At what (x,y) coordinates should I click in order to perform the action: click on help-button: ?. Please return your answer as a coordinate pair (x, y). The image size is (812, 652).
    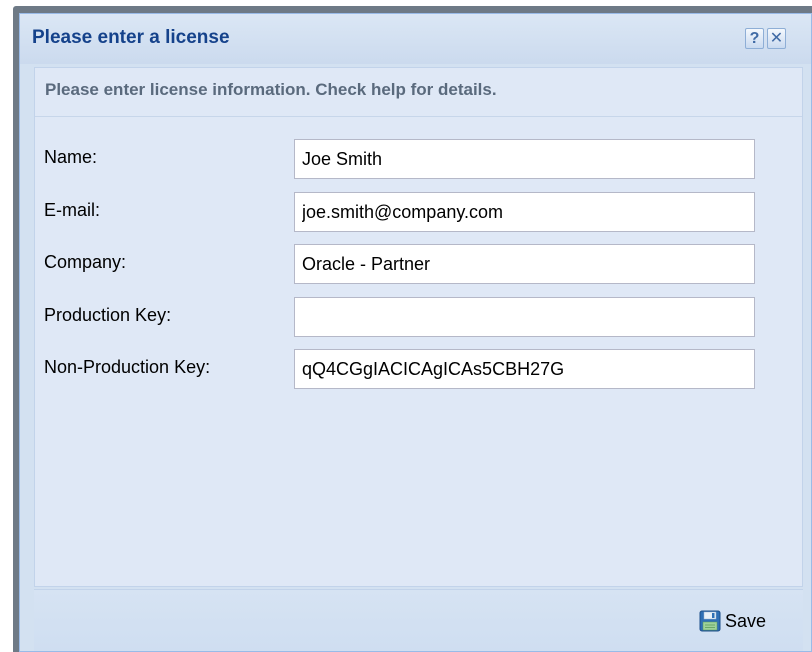
    Looking at the image, I should click on (754, 38).